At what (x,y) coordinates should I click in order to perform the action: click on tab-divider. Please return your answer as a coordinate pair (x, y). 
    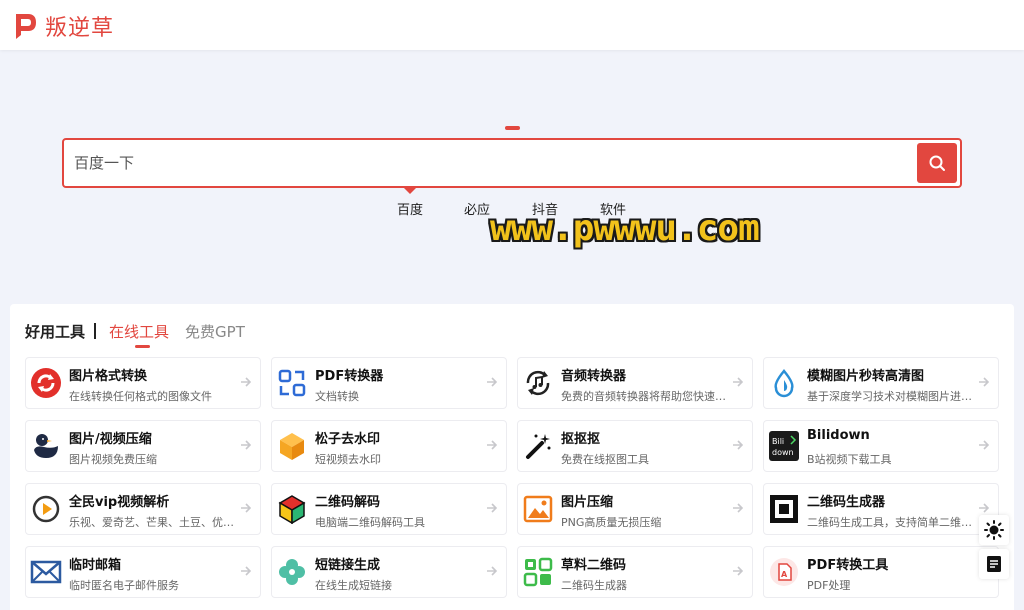
    Looking at the image, I should click on (95, 331).